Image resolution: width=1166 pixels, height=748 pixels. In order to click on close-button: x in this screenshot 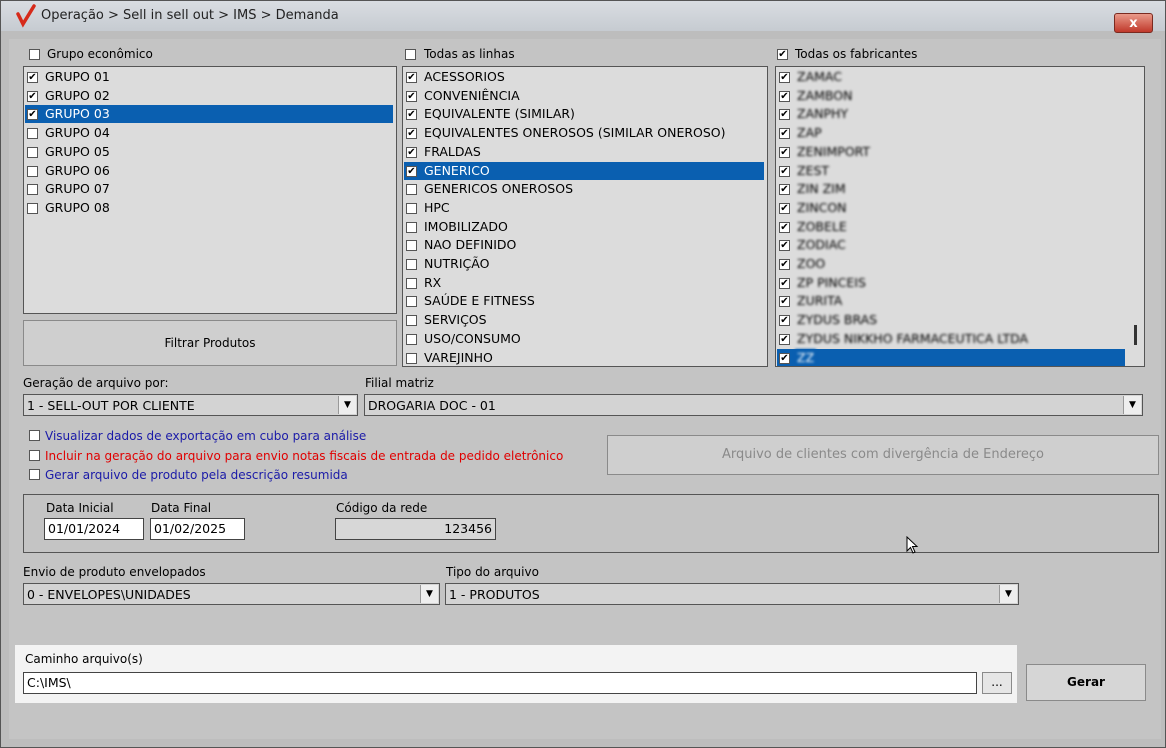, I will do `click(1133, 23)`.